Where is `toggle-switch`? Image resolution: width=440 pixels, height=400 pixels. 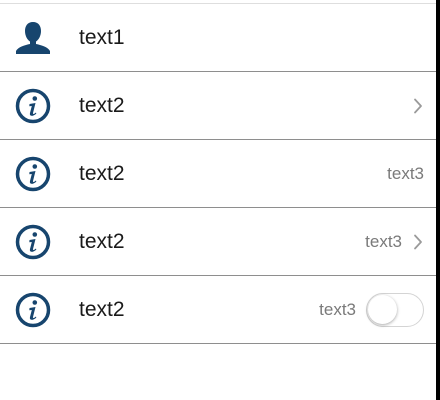
toggle-switch is located at coordinates (395, 309).